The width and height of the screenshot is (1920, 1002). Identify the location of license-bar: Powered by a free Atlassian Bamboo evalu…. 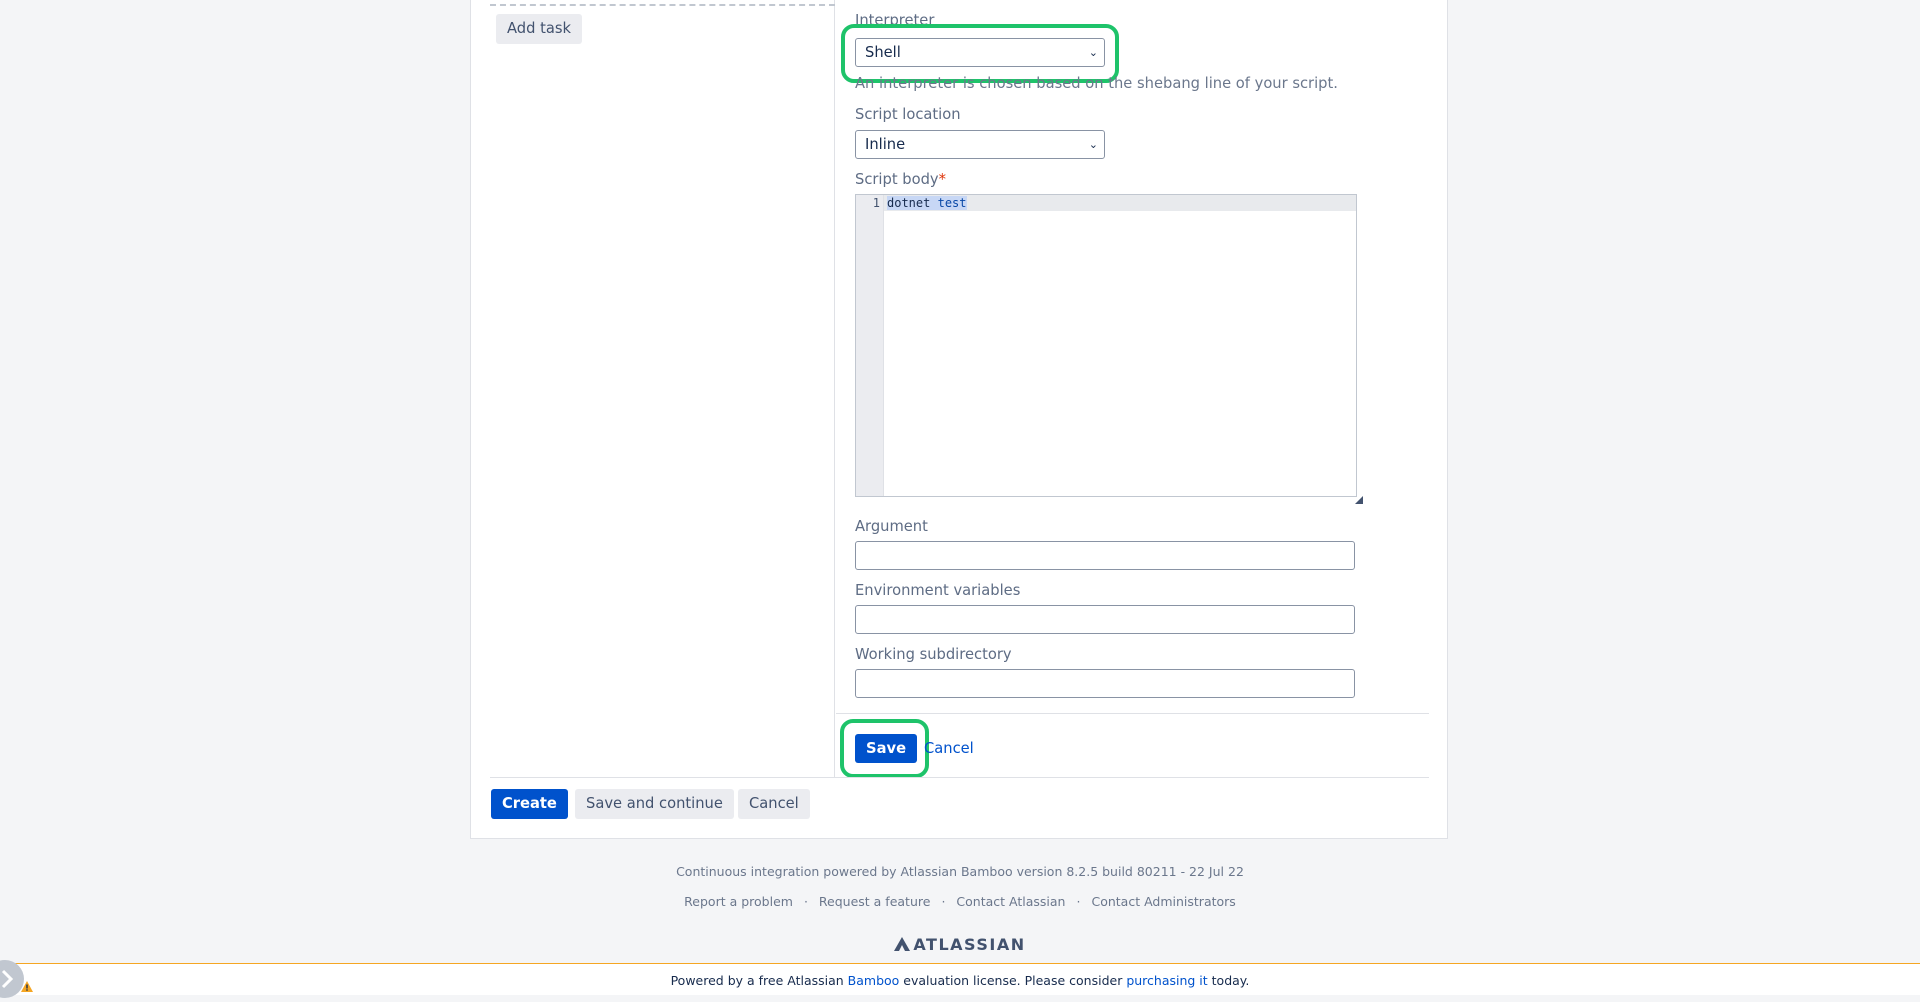
(960, 979).